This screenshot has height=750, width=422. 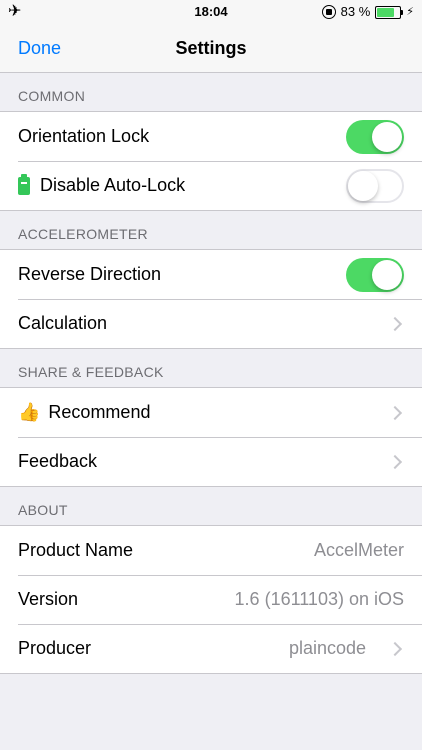 What do you see at coordinates (90, 274) in the screenshot?
I see `reverse-direction-label: Reverse Direction` at bounding box center [90, 274].